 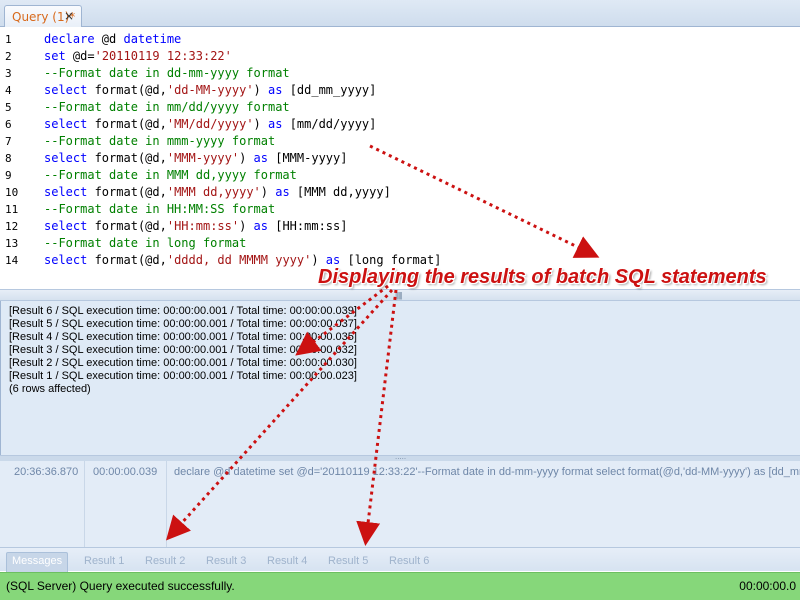 What do you see at coordinates (203, 226) in the screenshot?
I see `code-token: 'HH:mm:ss'` at bounding box center [203, 226].